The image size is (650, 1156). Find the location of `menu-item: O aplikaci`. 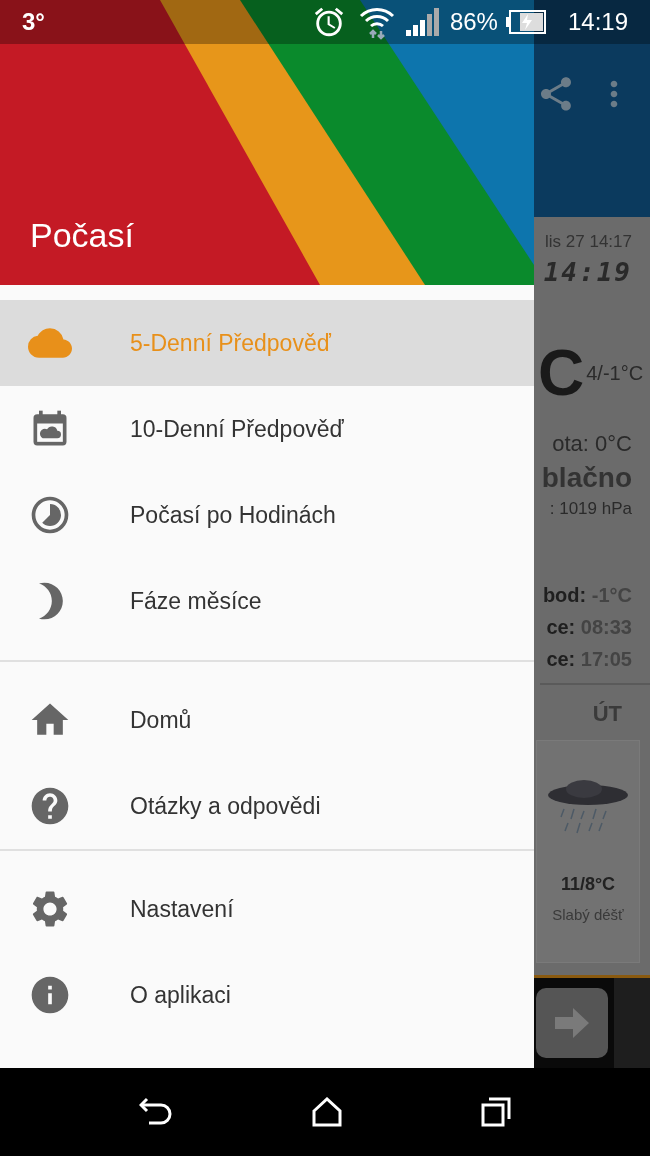

menu-item: O aplikaci is located at coordinates (267, 995).